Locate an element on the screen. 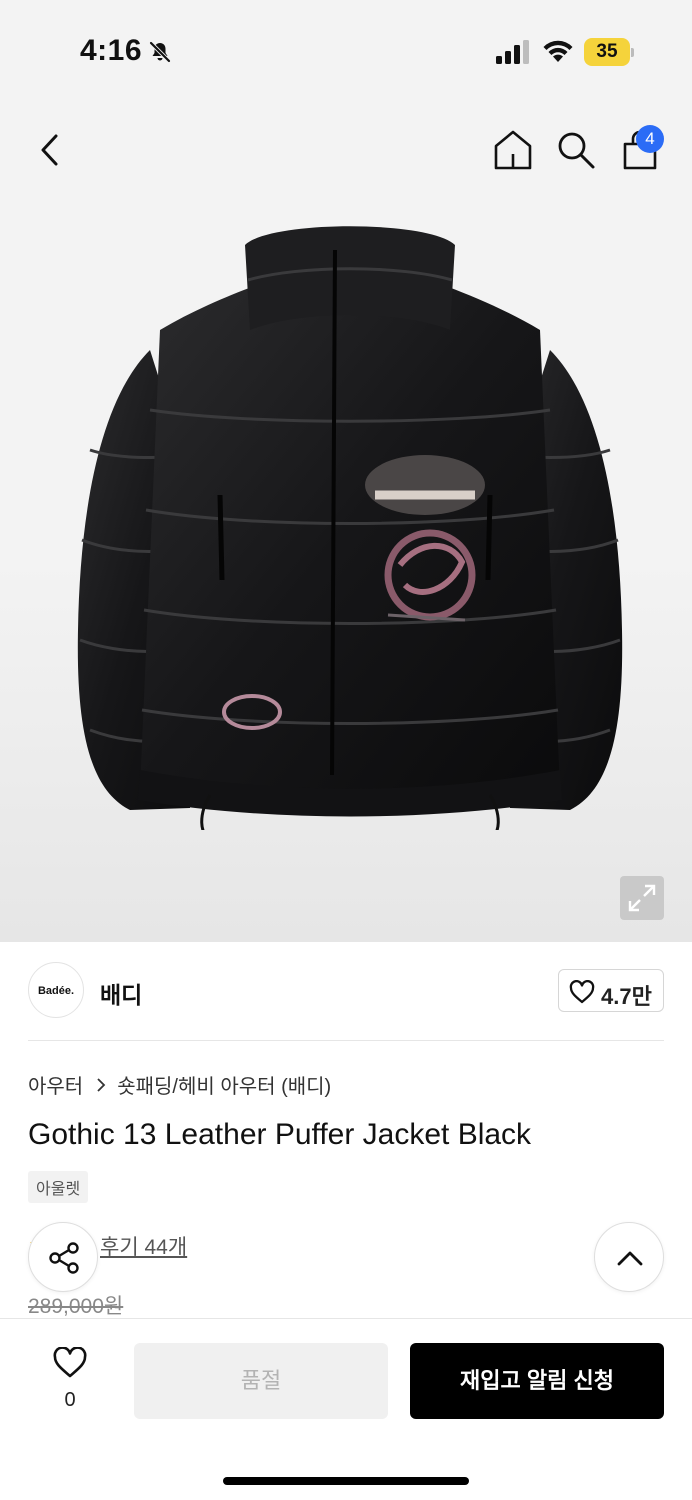 This screenshot has height=1500, width=692. share-button is located at coordinates (63, 1257).